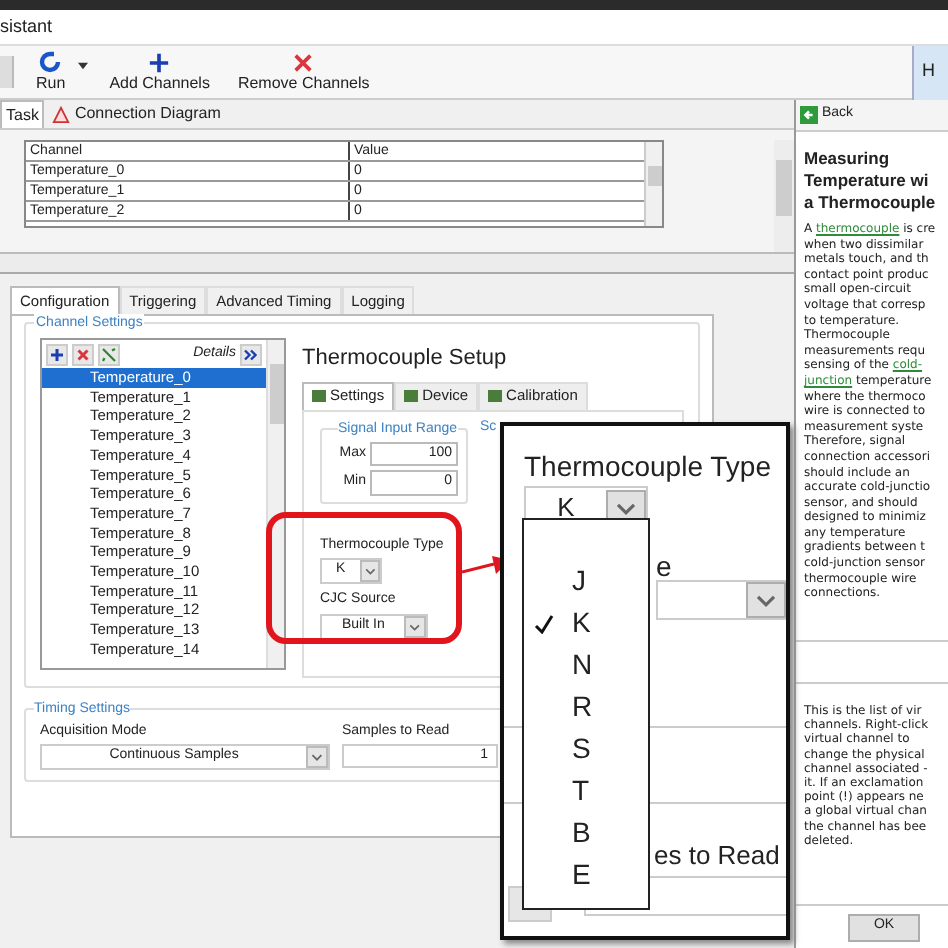  I want to click on field-label: e, so click(664, 567).